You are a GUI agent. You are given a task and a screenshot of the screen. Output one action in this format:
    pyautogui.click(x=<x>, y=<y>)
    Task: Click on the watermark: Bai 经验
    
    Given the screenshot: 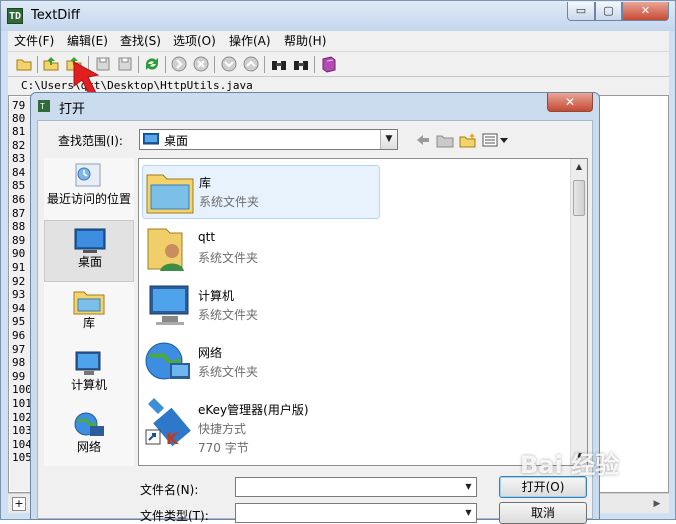 What is the action you would take?
    pyautogui.click(x=570, y=465)
    